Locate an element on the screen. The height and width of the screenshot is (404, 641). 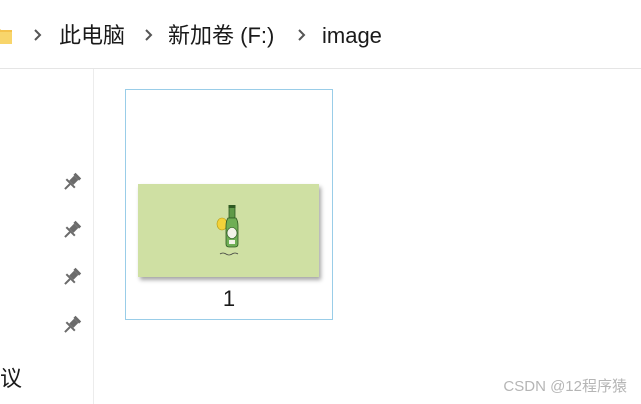
breadcrumb-this-pc: 此电脑 is located at coordinates (92, 36).